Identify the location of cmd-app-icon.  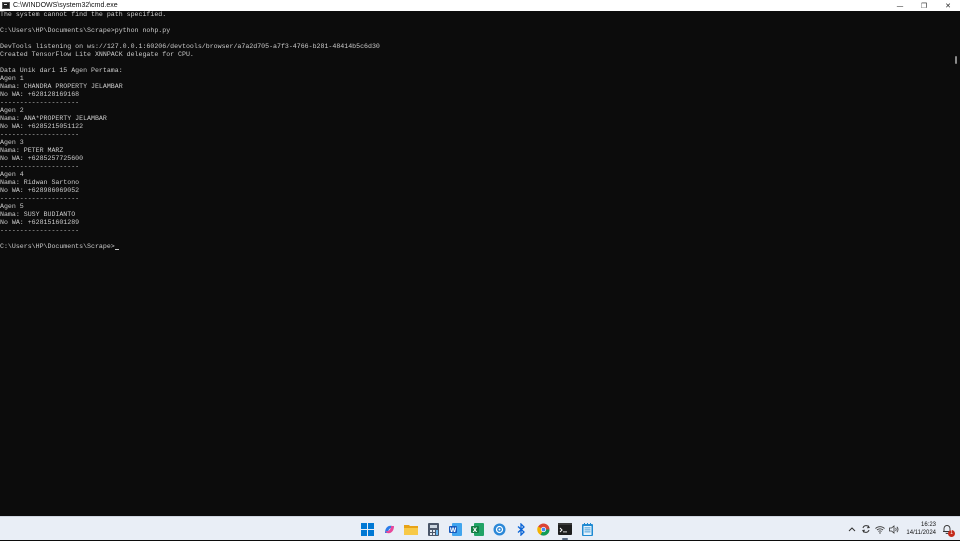
(6, 5).